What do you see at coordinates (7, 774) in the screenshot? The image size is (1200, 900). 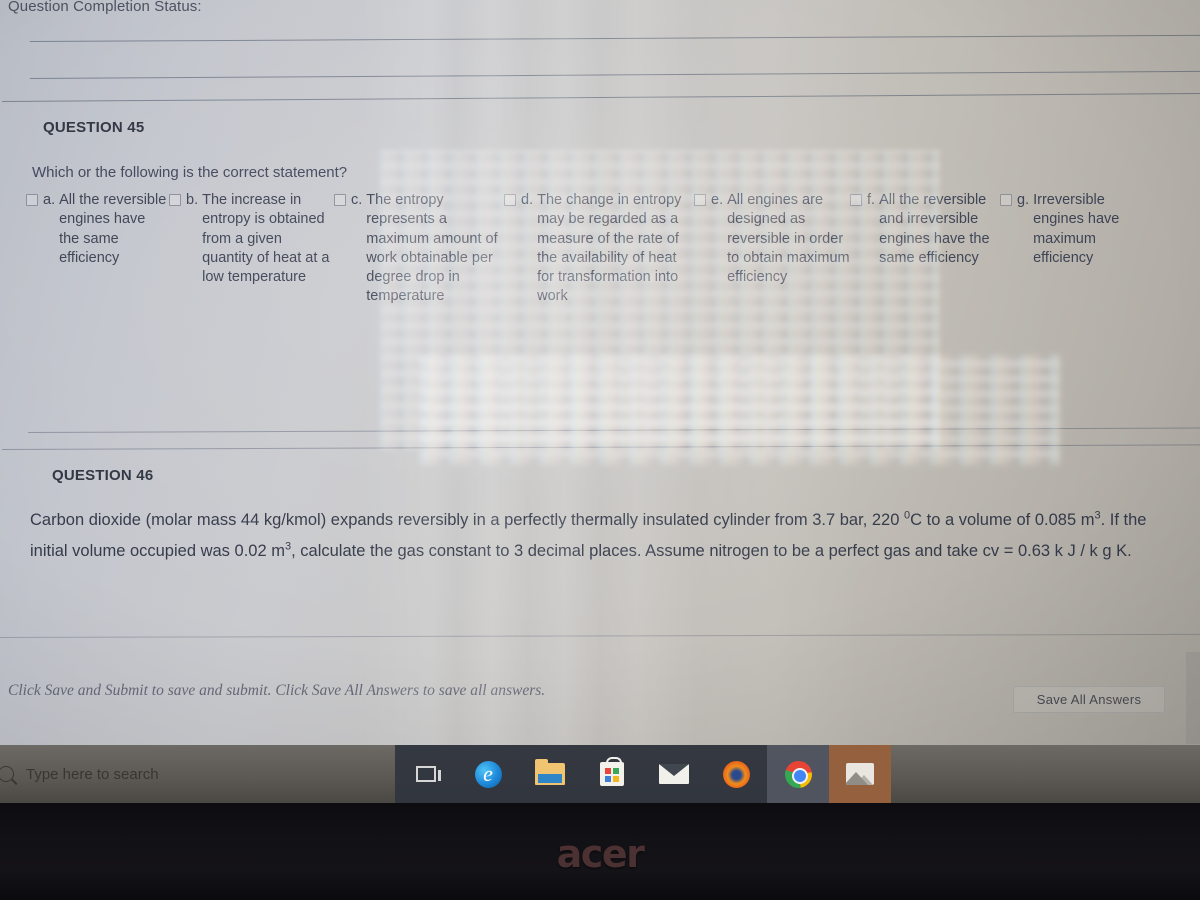 I see `search-icon` at bounding box center [7, 774].